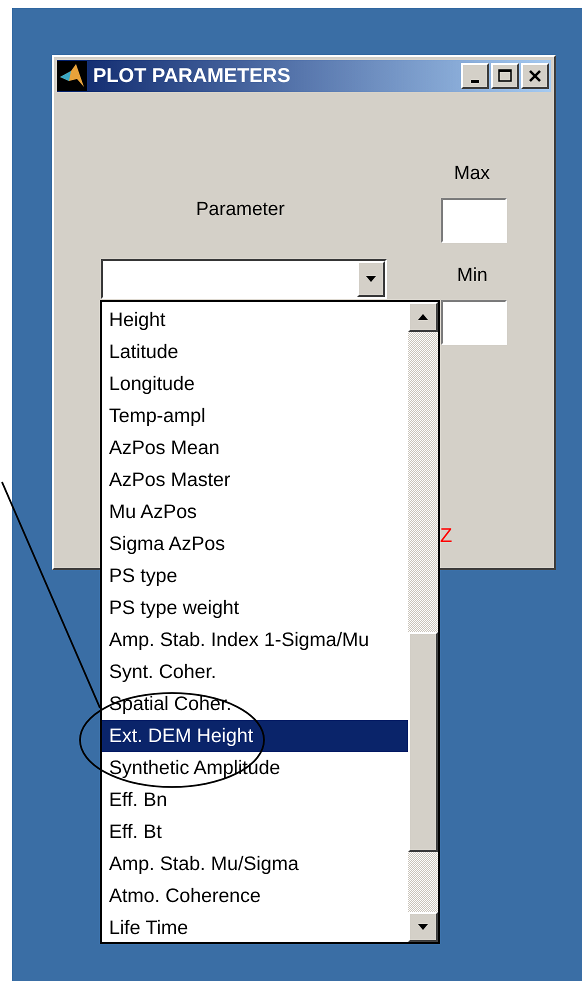  Describe the element at coordinates (255, 480) in the screenshot. I see `list-item: AzPos Master` at that location.